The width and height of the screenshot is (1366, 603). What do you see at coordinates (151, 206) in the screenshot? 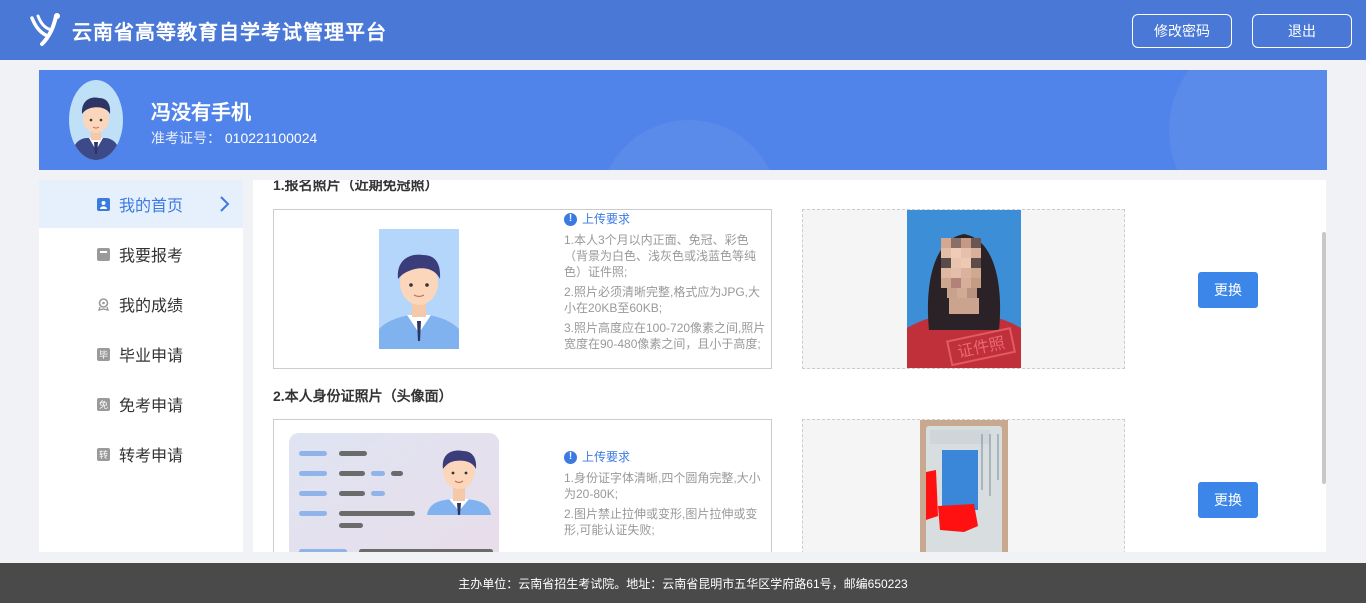
I see `sidebar-item-label: 我的首页` at bounding box center [151, 206].